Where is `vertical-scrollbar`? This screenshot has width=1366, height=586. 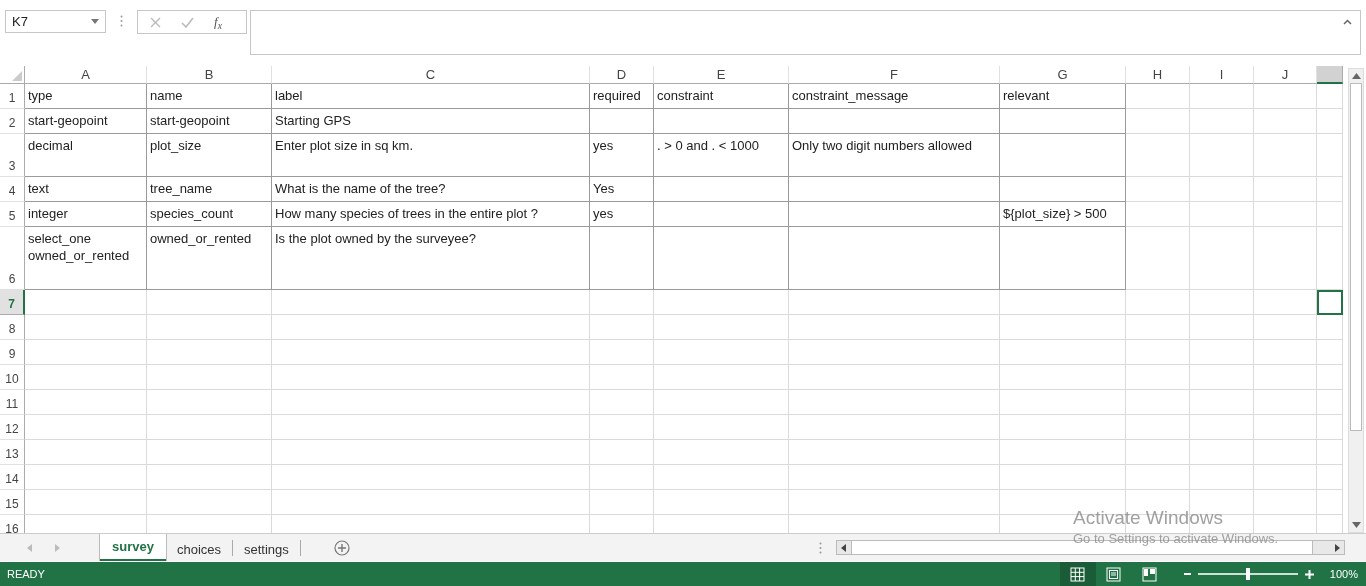
vertical-scrollbar is located at coordinates (1356, 300).